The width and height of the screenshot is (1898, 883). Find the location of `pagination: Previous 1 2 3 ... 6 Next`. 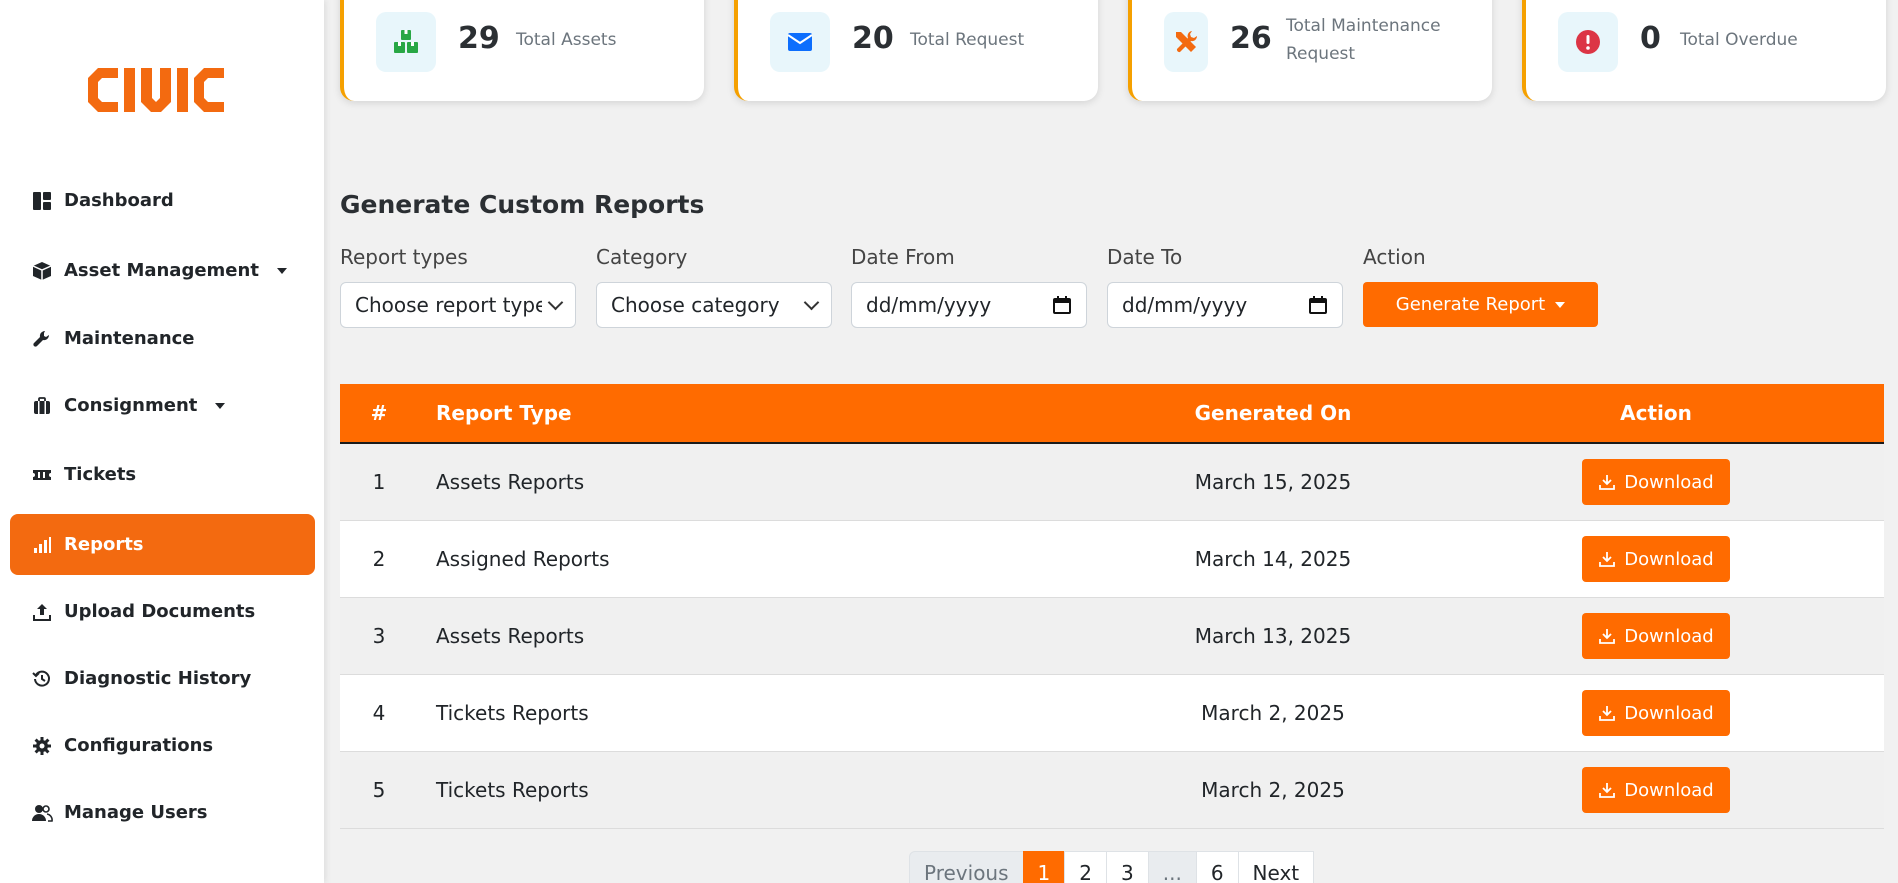

pagination: Previous 1 2 3 ... 6 Next is located at coordinates (1112, 867).